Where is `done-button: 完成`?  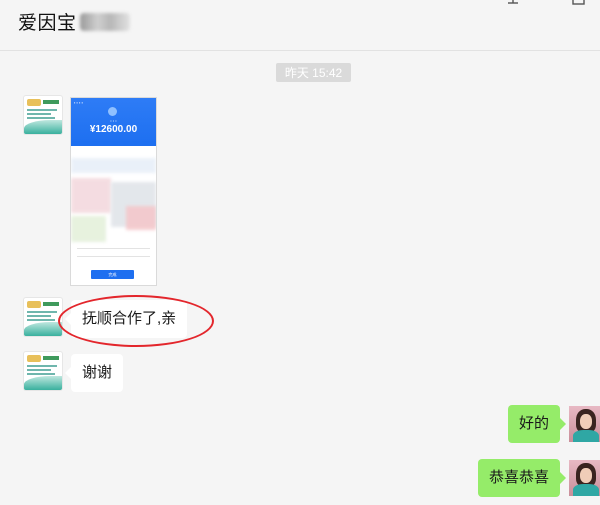 done-button: 完成 is located at coordinates (112, 274).